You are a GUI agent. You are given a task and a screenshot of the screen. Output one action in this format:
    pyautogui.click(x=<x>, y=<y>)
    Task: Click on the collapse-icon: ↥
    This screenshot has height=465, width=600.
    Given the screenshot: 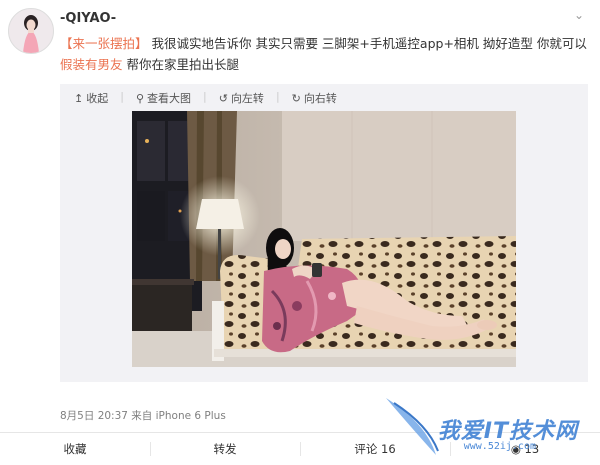 What is the action you would take?
    pyautogui.click(x=79, y=98)
    